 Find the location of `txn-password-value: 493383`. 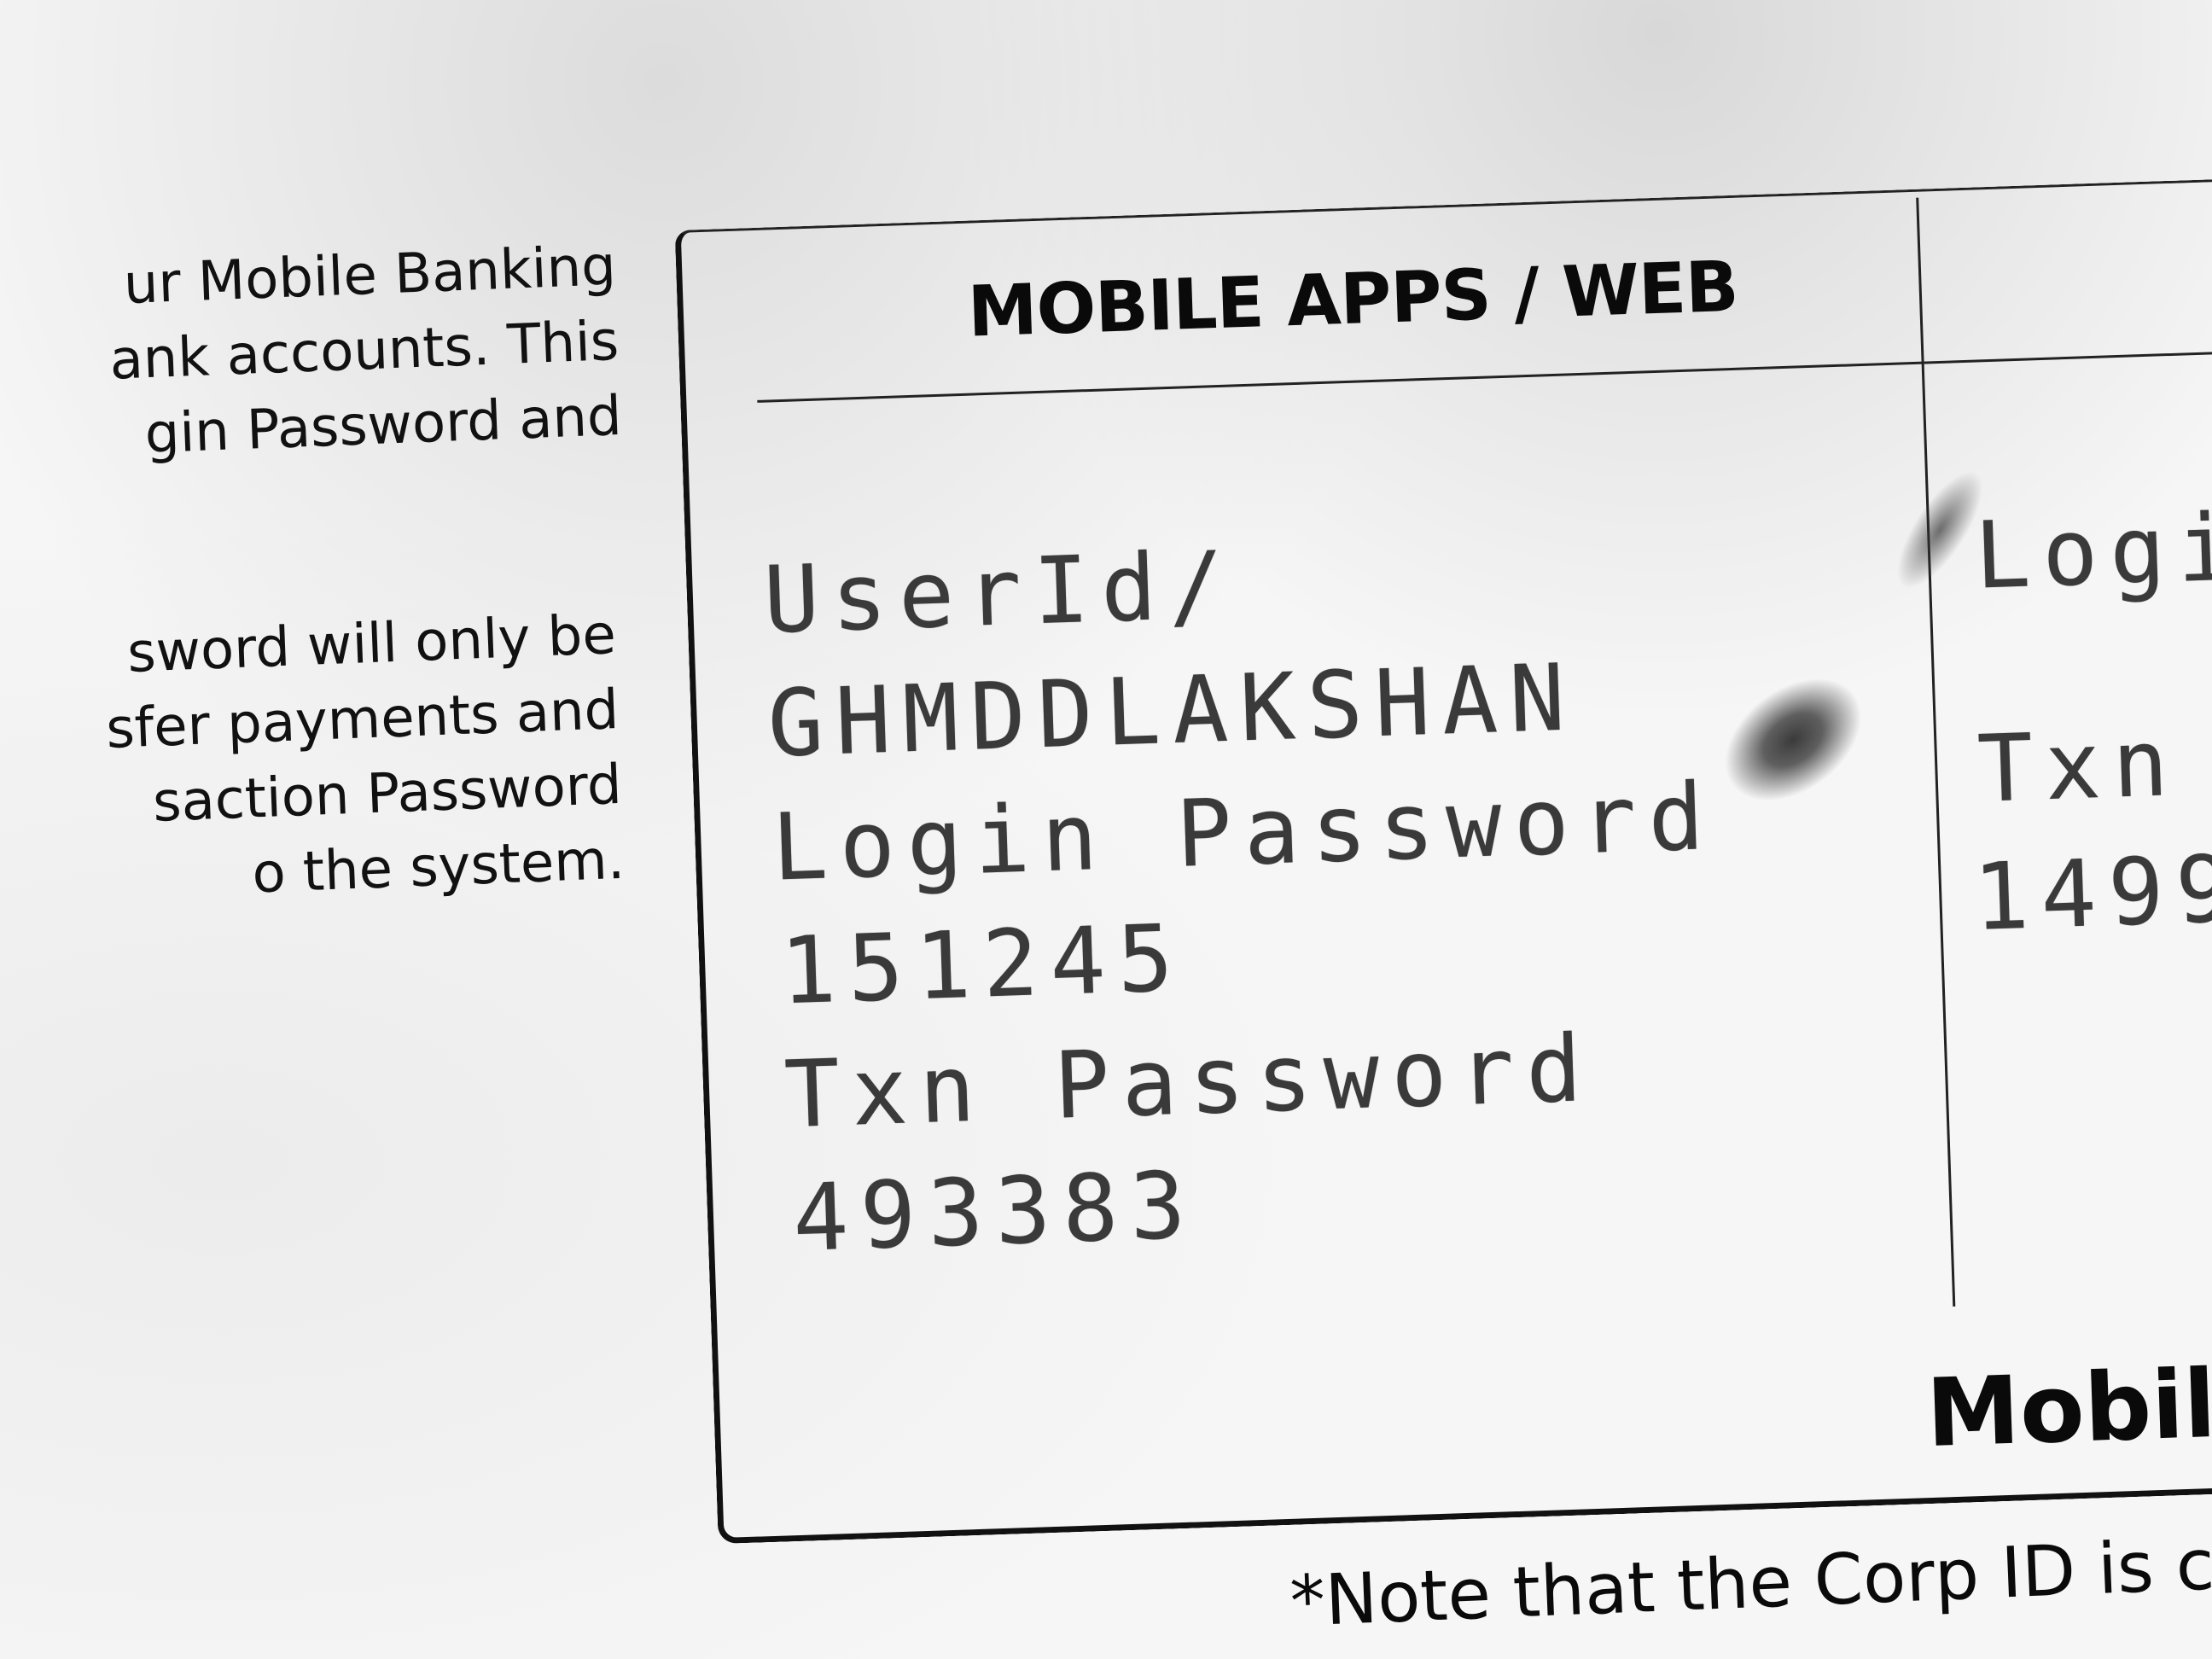

txn-password-value: 493383 is located at coordinates (995, 1212).